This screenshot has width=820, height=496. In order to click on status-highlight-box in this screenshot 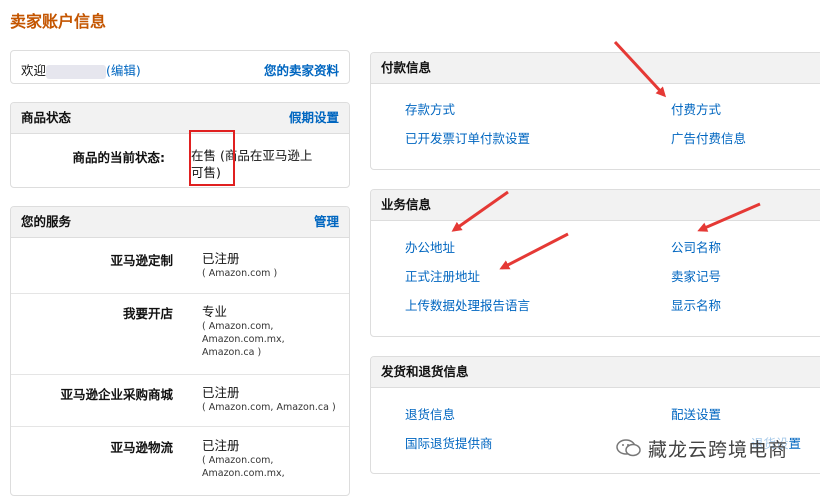, I will do `click(212, 158)`.